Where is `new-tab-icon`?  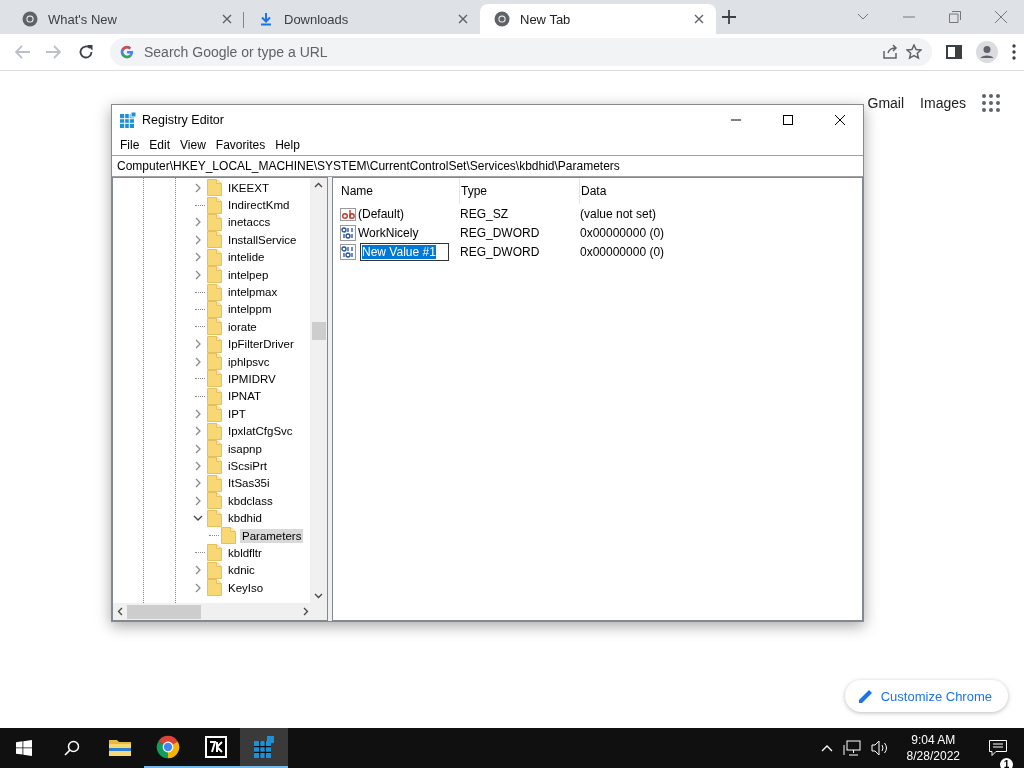 new-tab-icon is located at coordinates (729, 17).